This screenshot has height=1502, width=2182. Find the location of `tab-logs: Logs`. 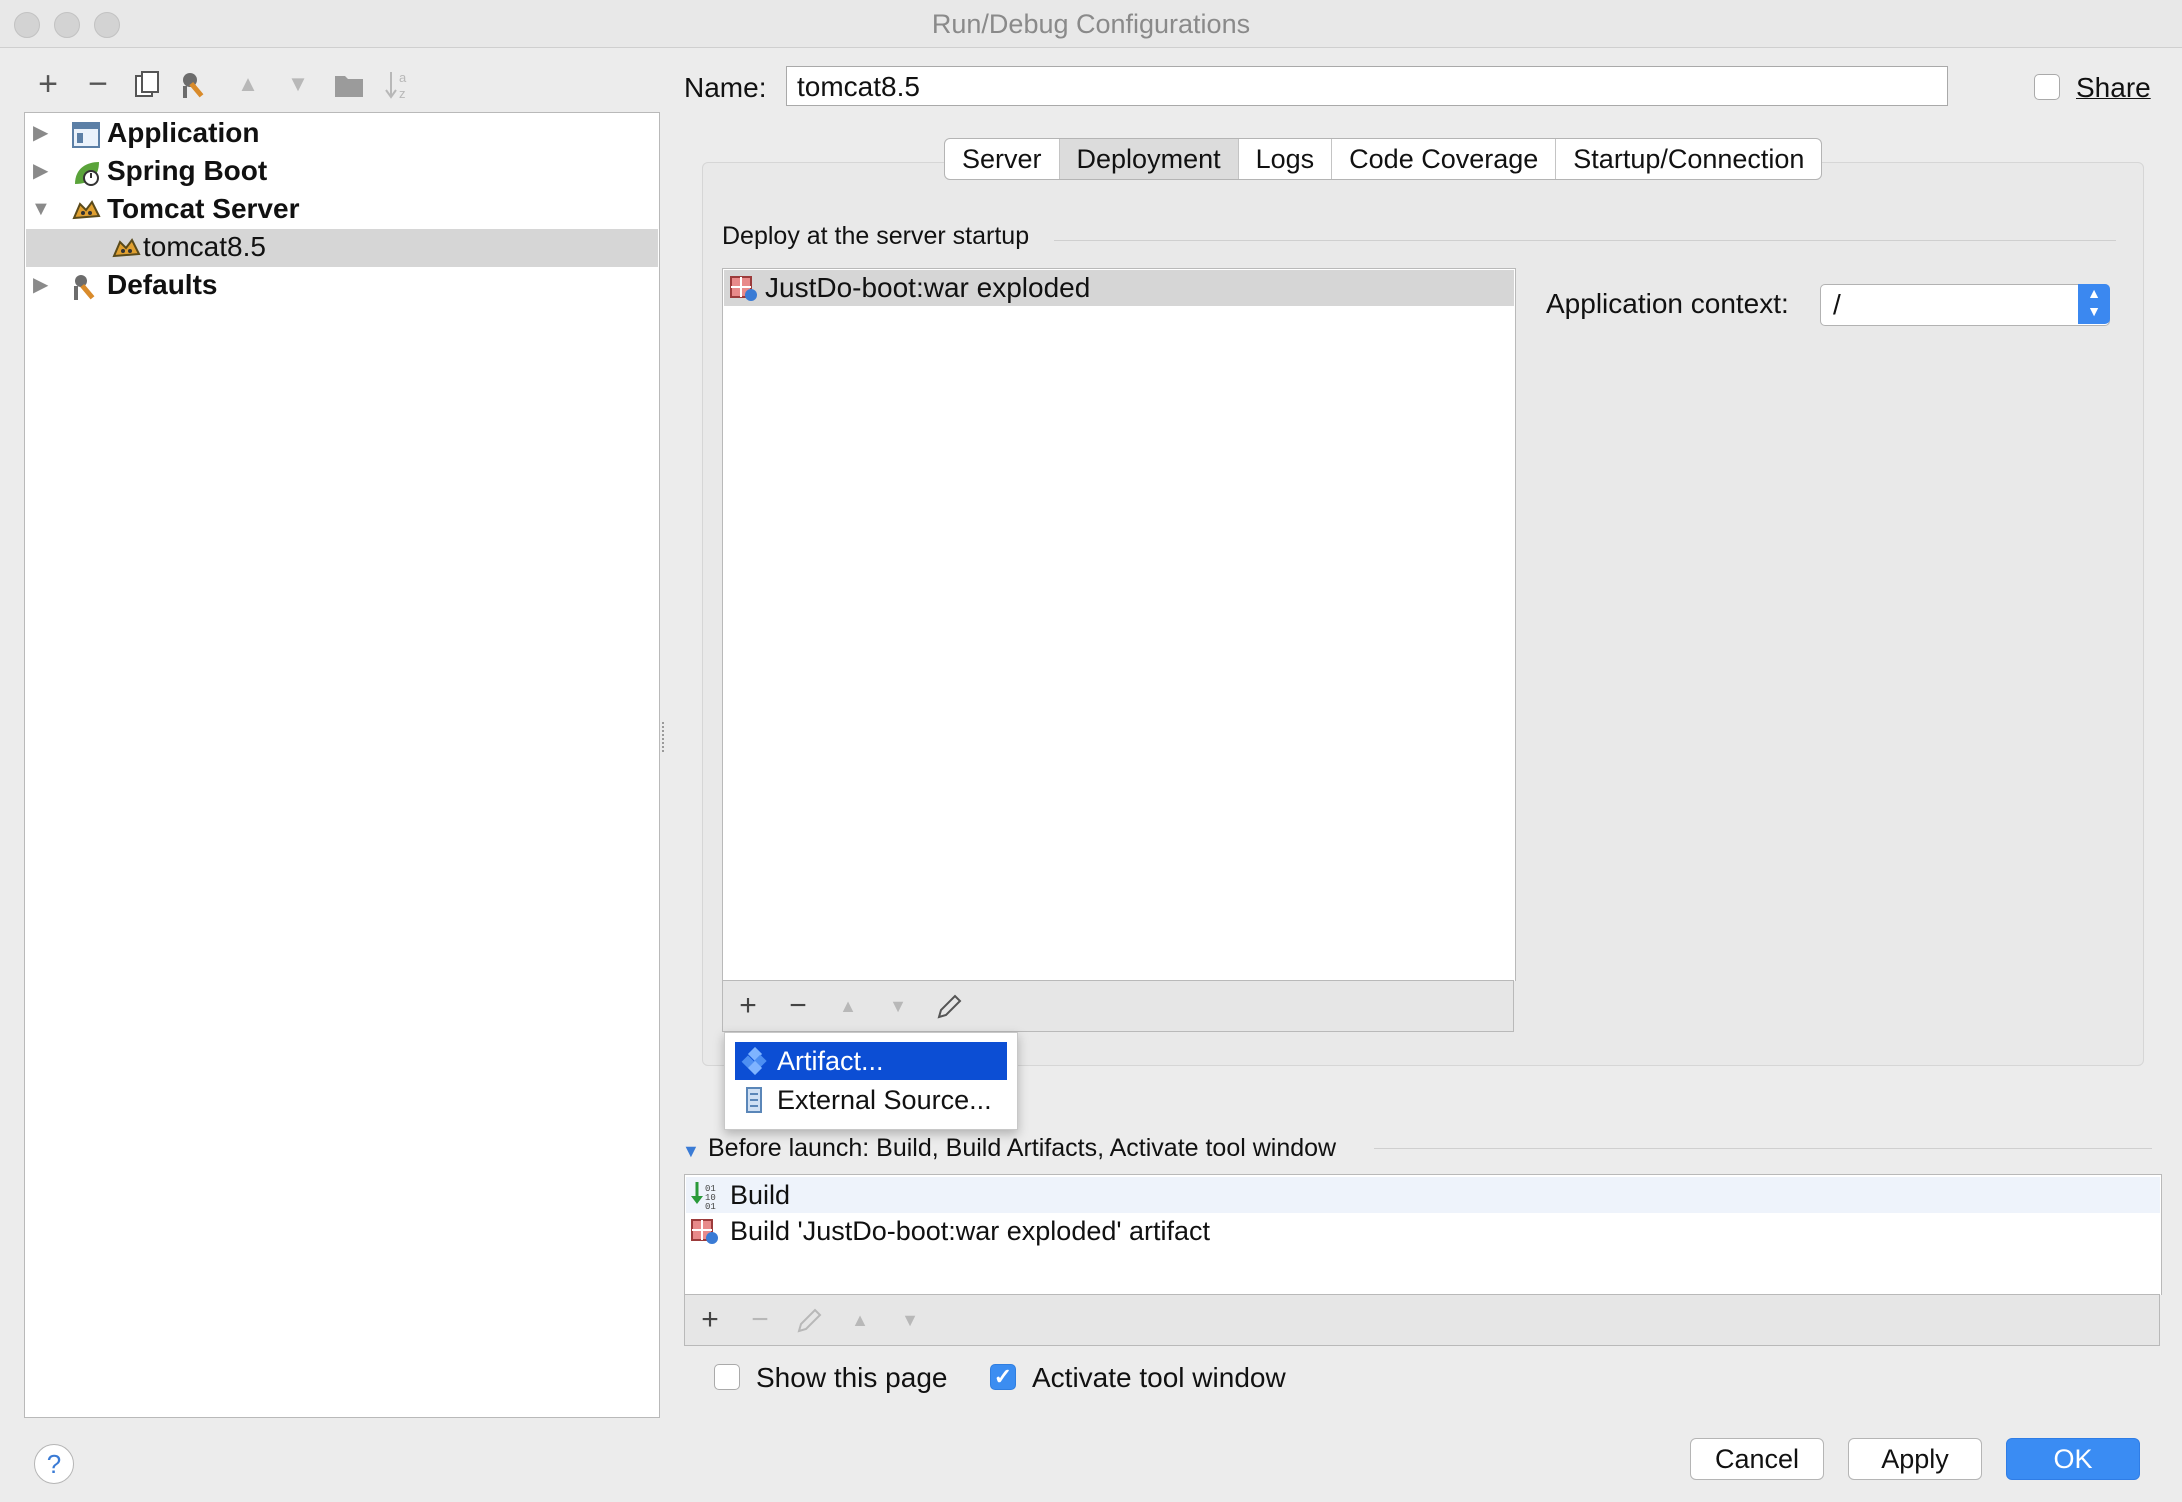

tab-logs: Logs is located at coordinates (1286, 159).